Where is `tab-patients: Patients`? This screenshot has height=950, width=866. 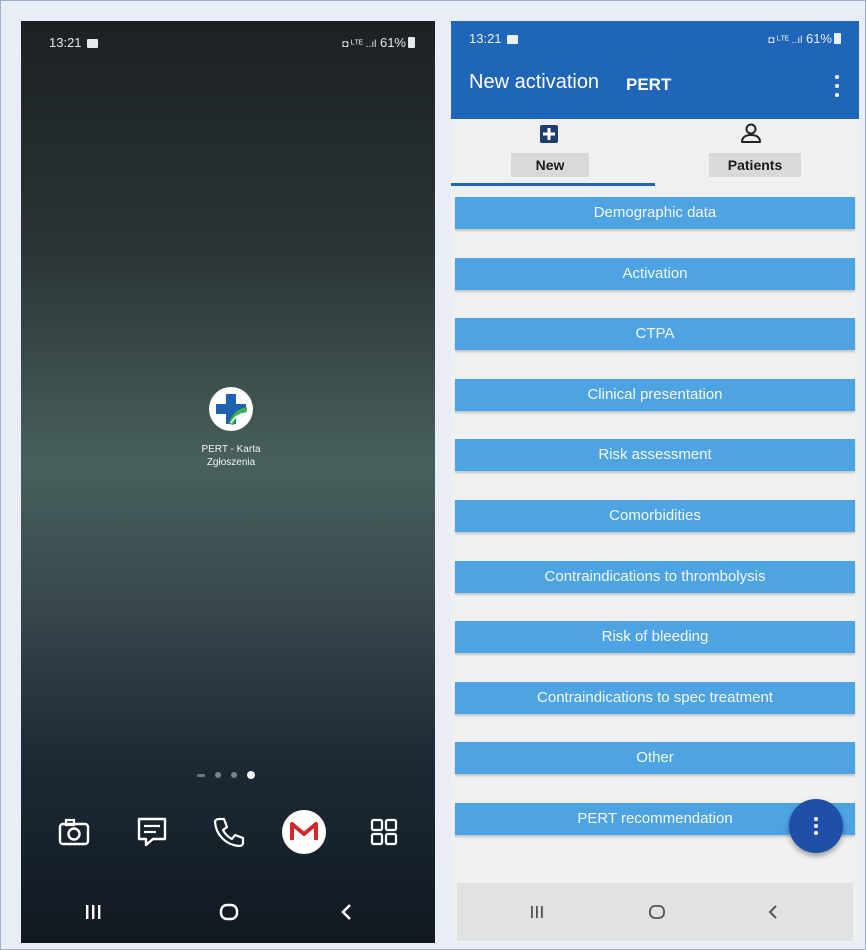
tab-patients: Patients is located at coordinates (755, 152).